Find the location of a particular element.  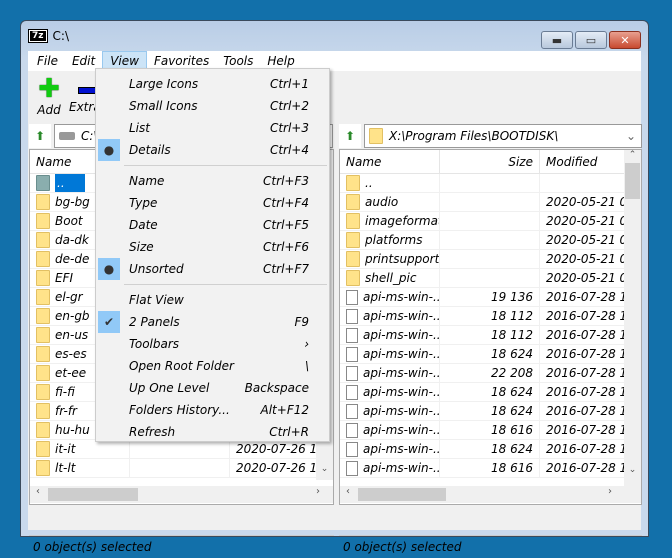

menu-item-shortcut: Ctrl+2 is located at coordinates (289, 106).